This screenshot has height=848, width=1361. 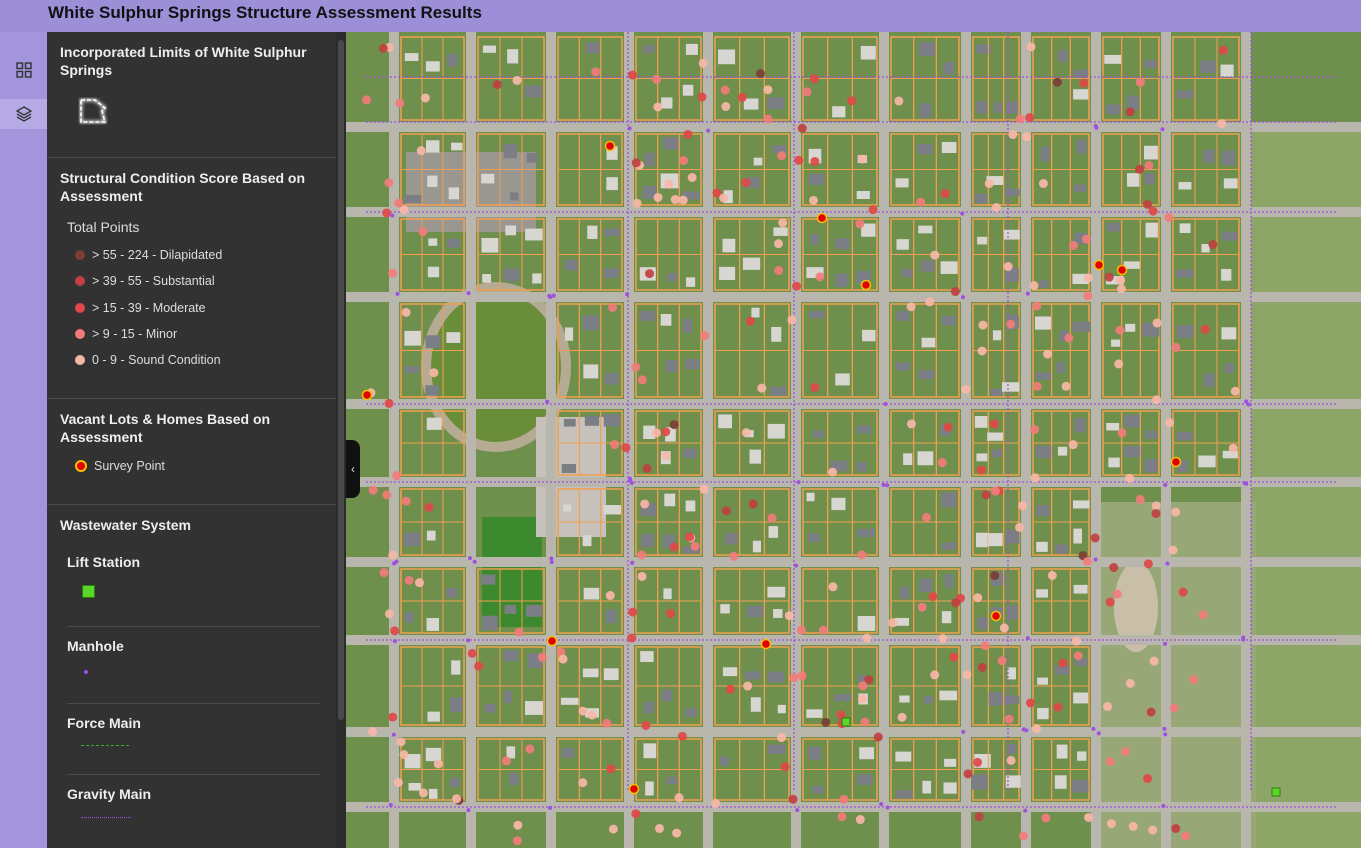 I want to click on force-main-symbol-icon, so click(x=105, y=745).